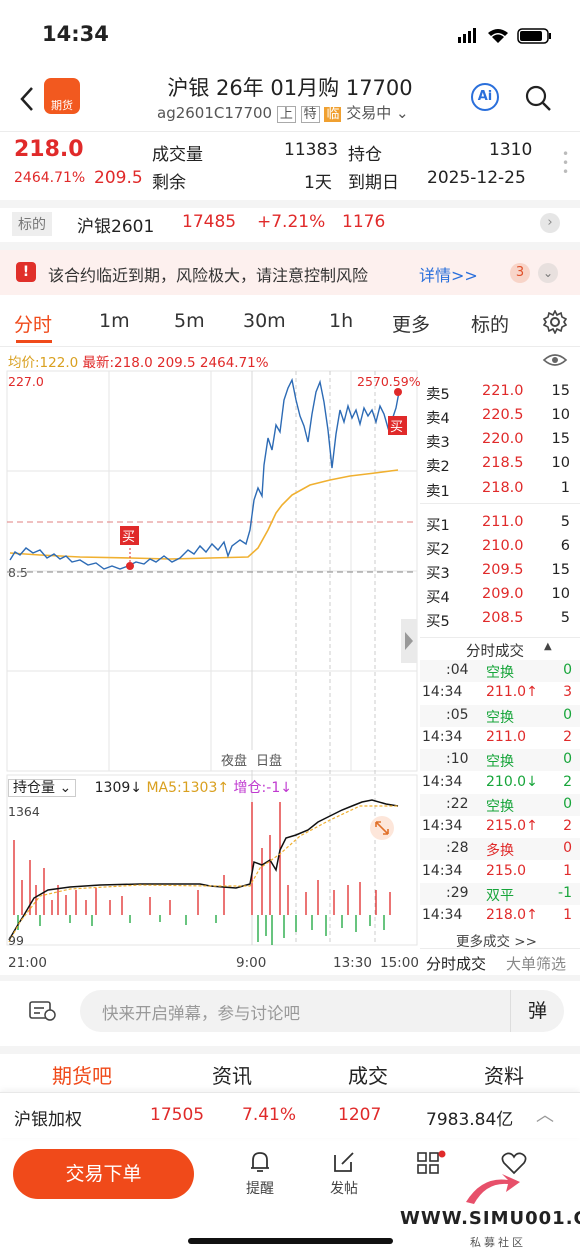 Image resolution: width=580 pixels, height=1255 pixels. Describe the element at coordinates (501, 394) in the screenshot. I see `ask-row: 卖5 221.0 15` at that location.